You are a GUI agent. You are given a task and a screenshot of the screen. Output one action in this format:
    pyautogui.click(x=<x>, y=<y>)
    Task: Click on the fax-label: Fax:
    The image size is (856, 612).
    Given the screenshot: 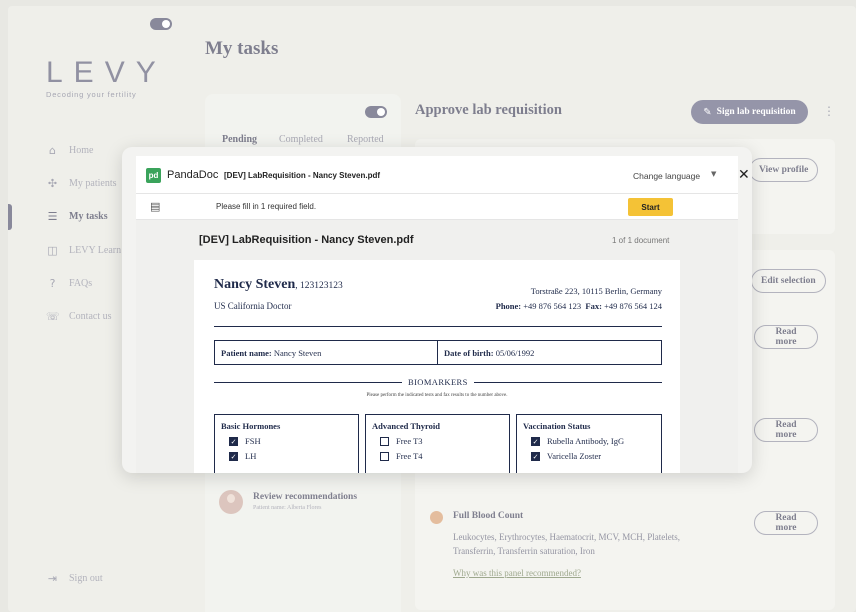 What is the action you would take?
    pyautogui.click(x=593, y=306)
    